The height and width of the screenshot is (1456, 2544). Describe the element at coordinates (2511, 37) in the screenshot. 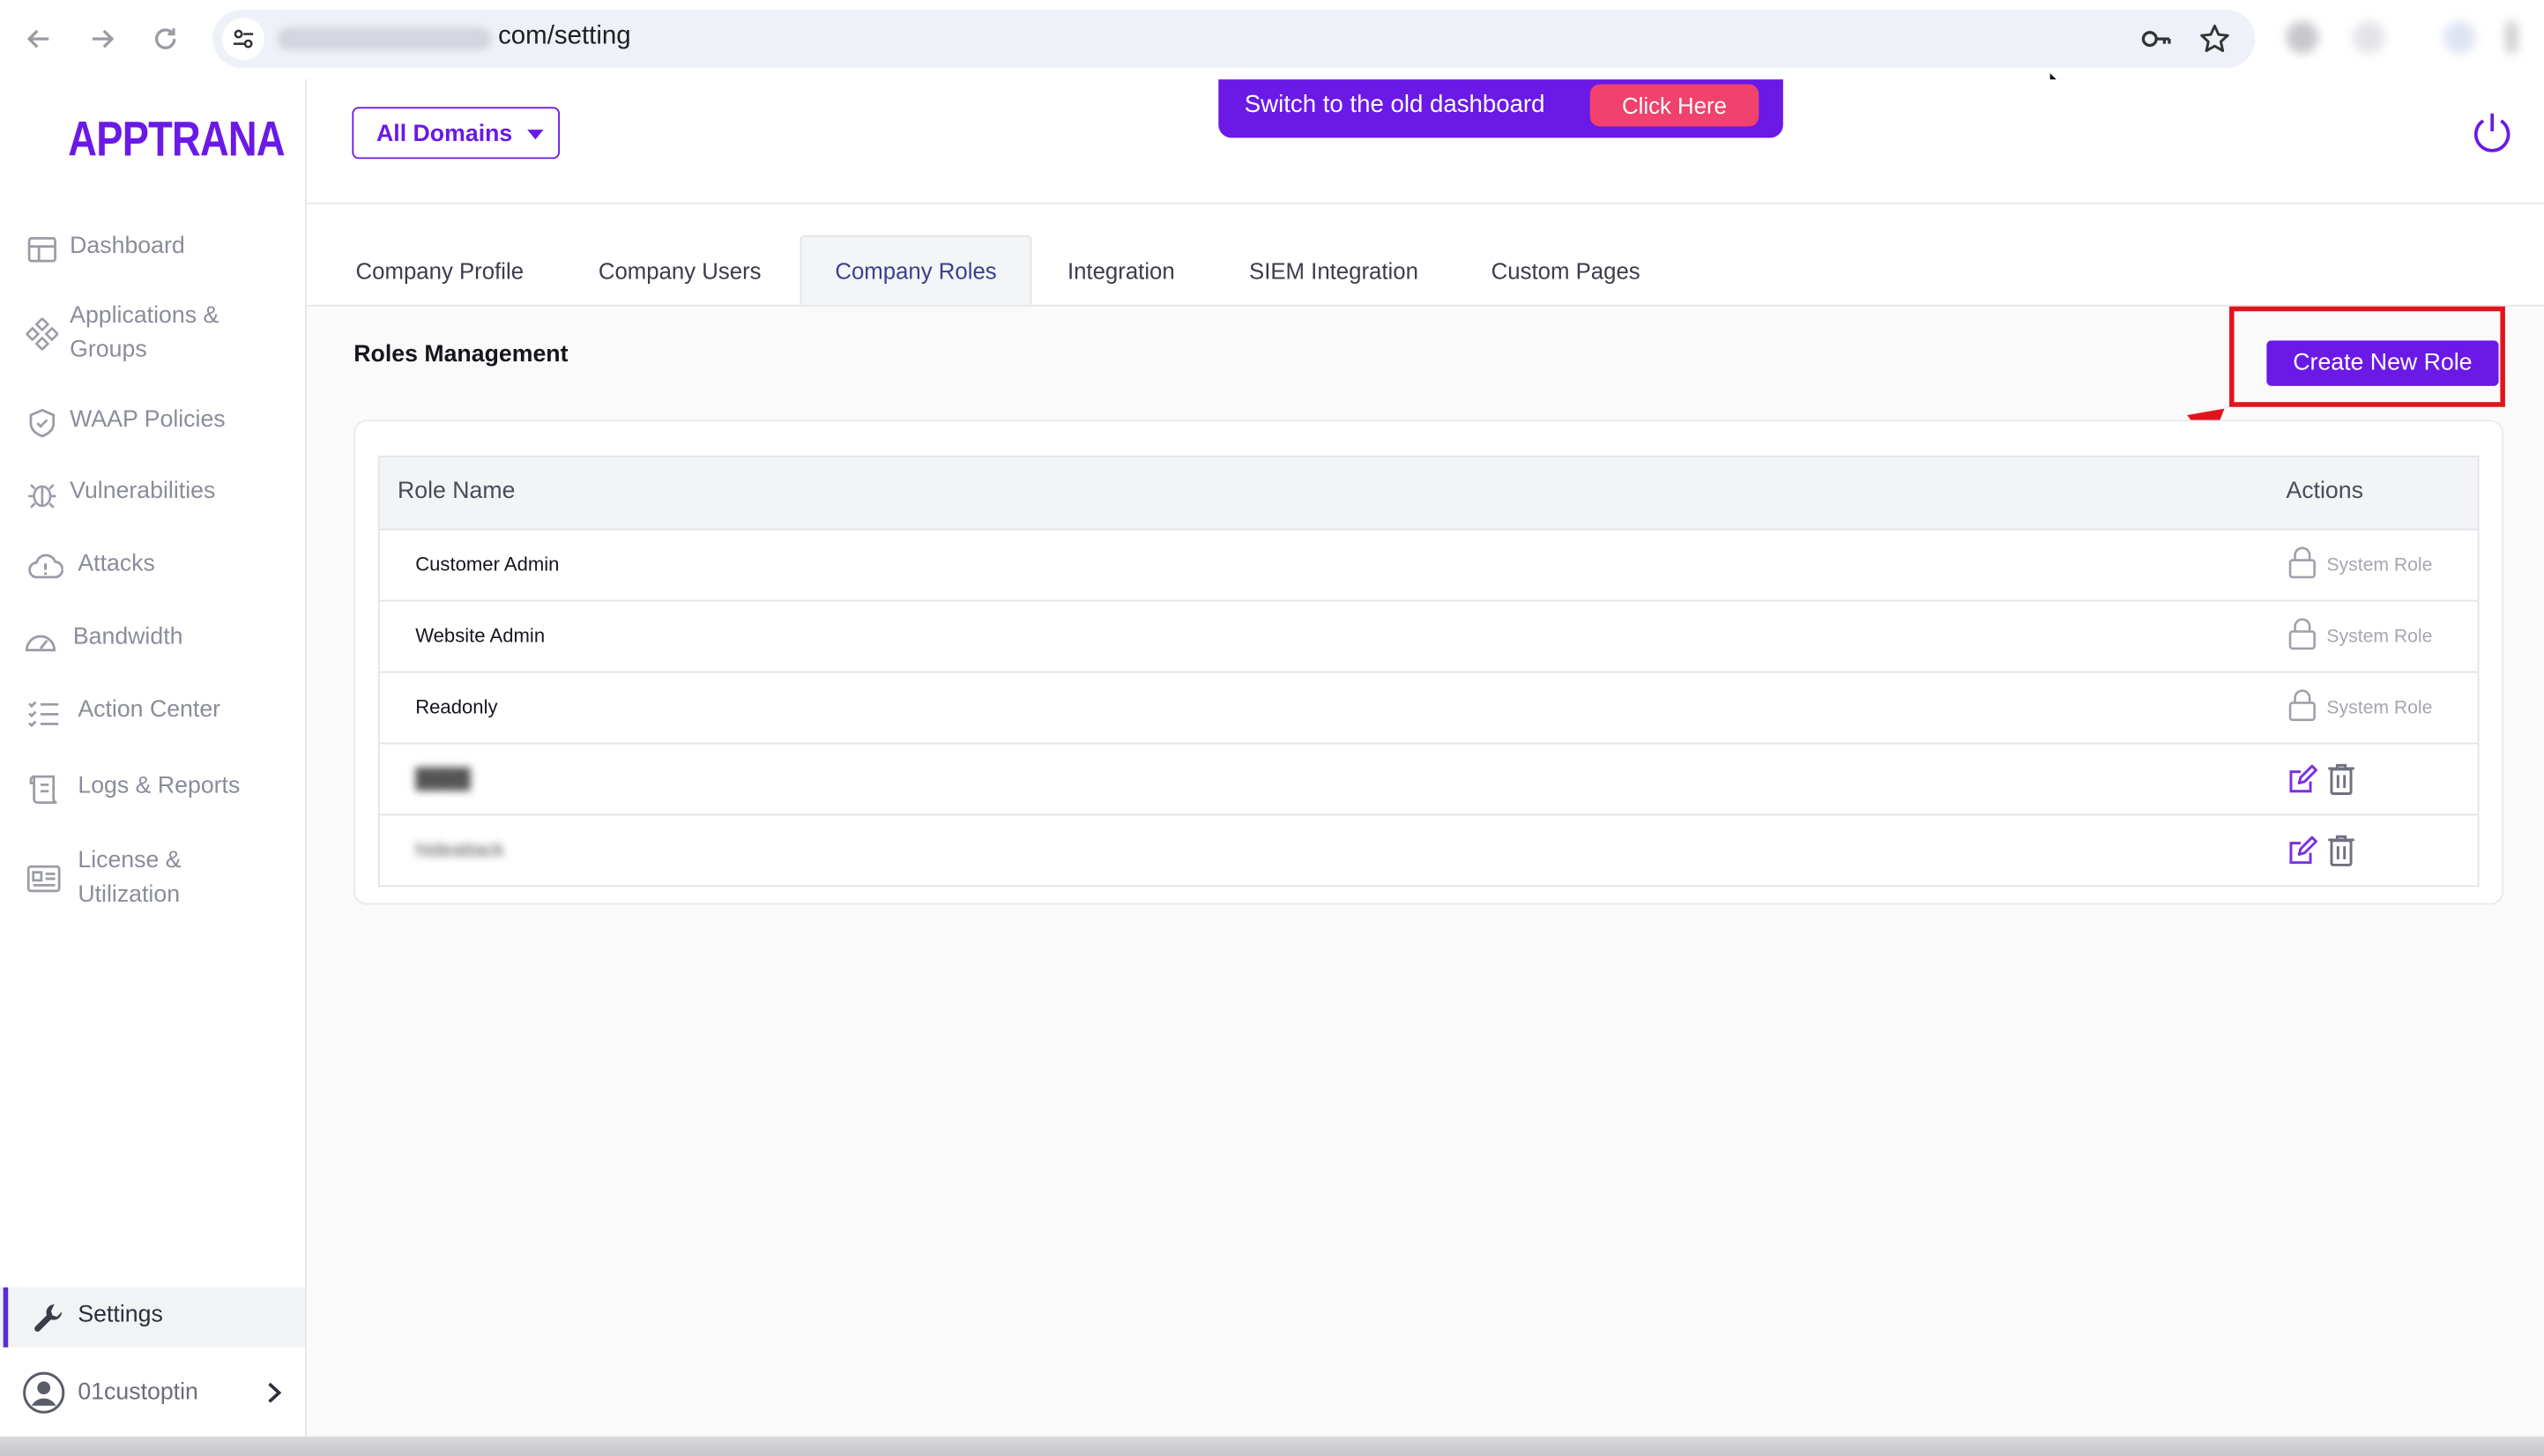

I see `menu-icon` at that location.